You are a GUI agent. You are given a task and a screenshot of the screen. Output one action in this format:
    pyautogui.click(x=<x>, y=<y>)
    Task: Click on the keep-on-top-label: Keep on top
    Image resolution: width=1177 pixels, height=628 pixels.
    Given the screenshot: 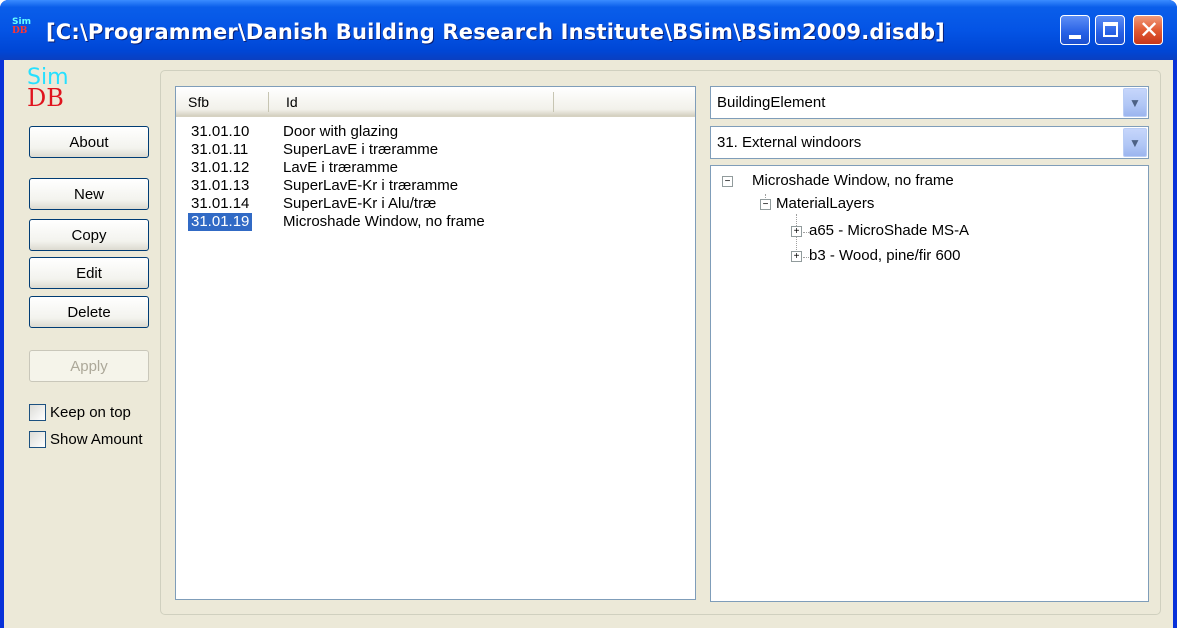 What is the action you would take?
    pyautogui.click(x=90, y=412)
    